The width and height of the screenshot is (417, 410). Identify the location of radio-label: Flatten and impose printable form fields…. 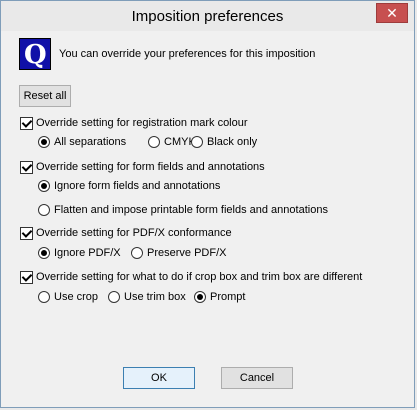
(191, 210).